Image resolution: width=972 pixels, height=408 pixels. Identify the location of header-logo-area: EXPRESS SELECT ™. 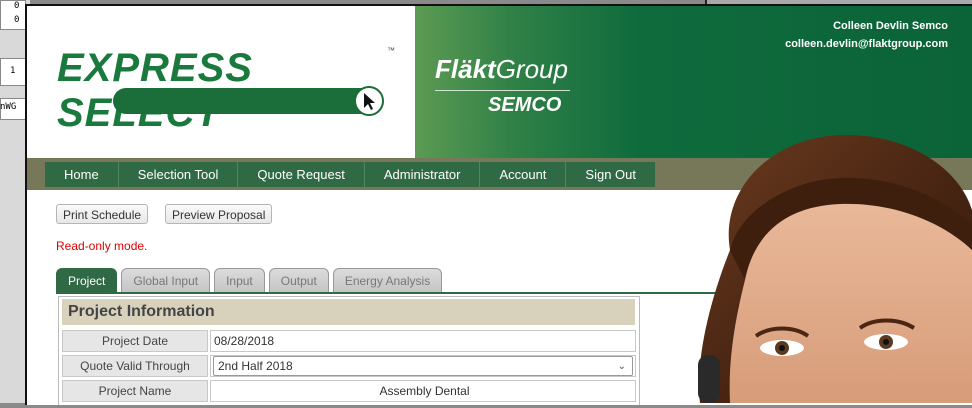
(221, 82).